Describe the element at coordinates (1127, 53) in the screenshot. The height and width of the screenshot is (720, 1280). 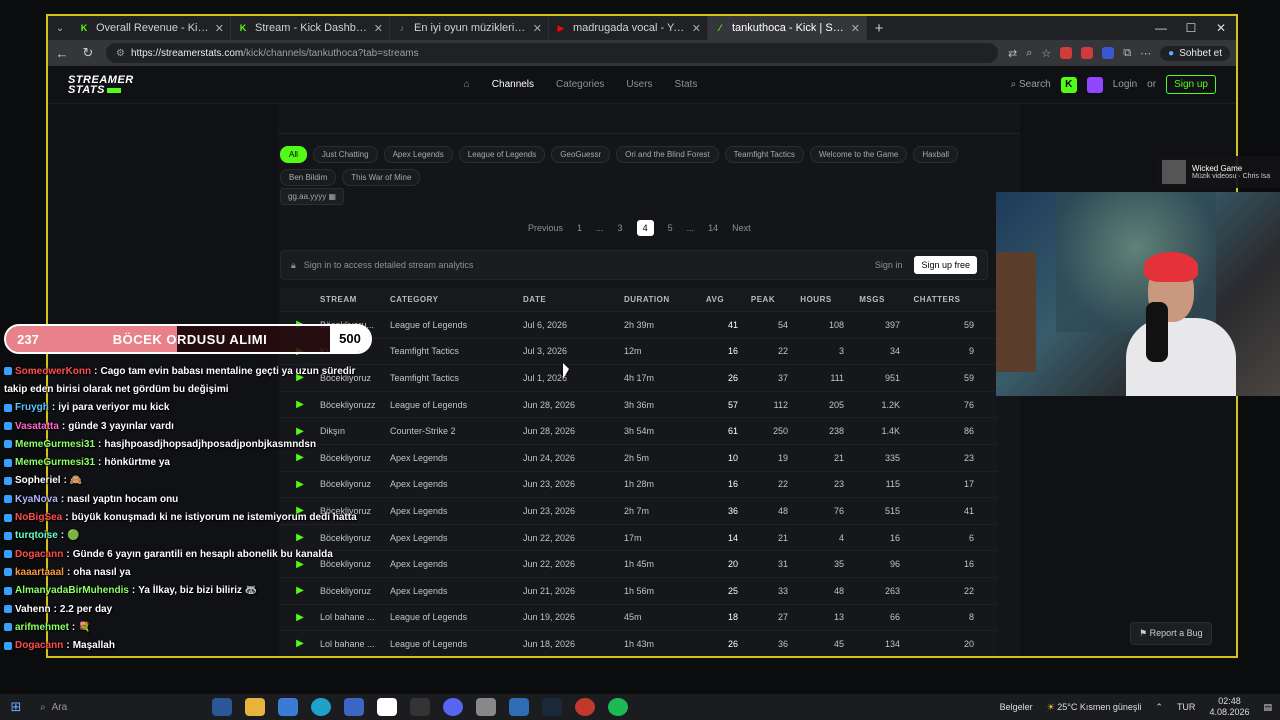
I see `puzzle-icon: ⧉` at that location.